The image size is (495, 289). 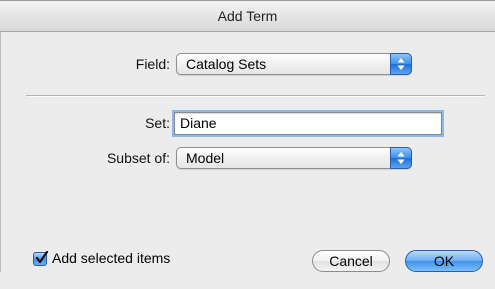 What do you see at coordinates (205, 158) in the screenshot?
I see `subset-popup-value: Model` at bounding box center [205, 158].